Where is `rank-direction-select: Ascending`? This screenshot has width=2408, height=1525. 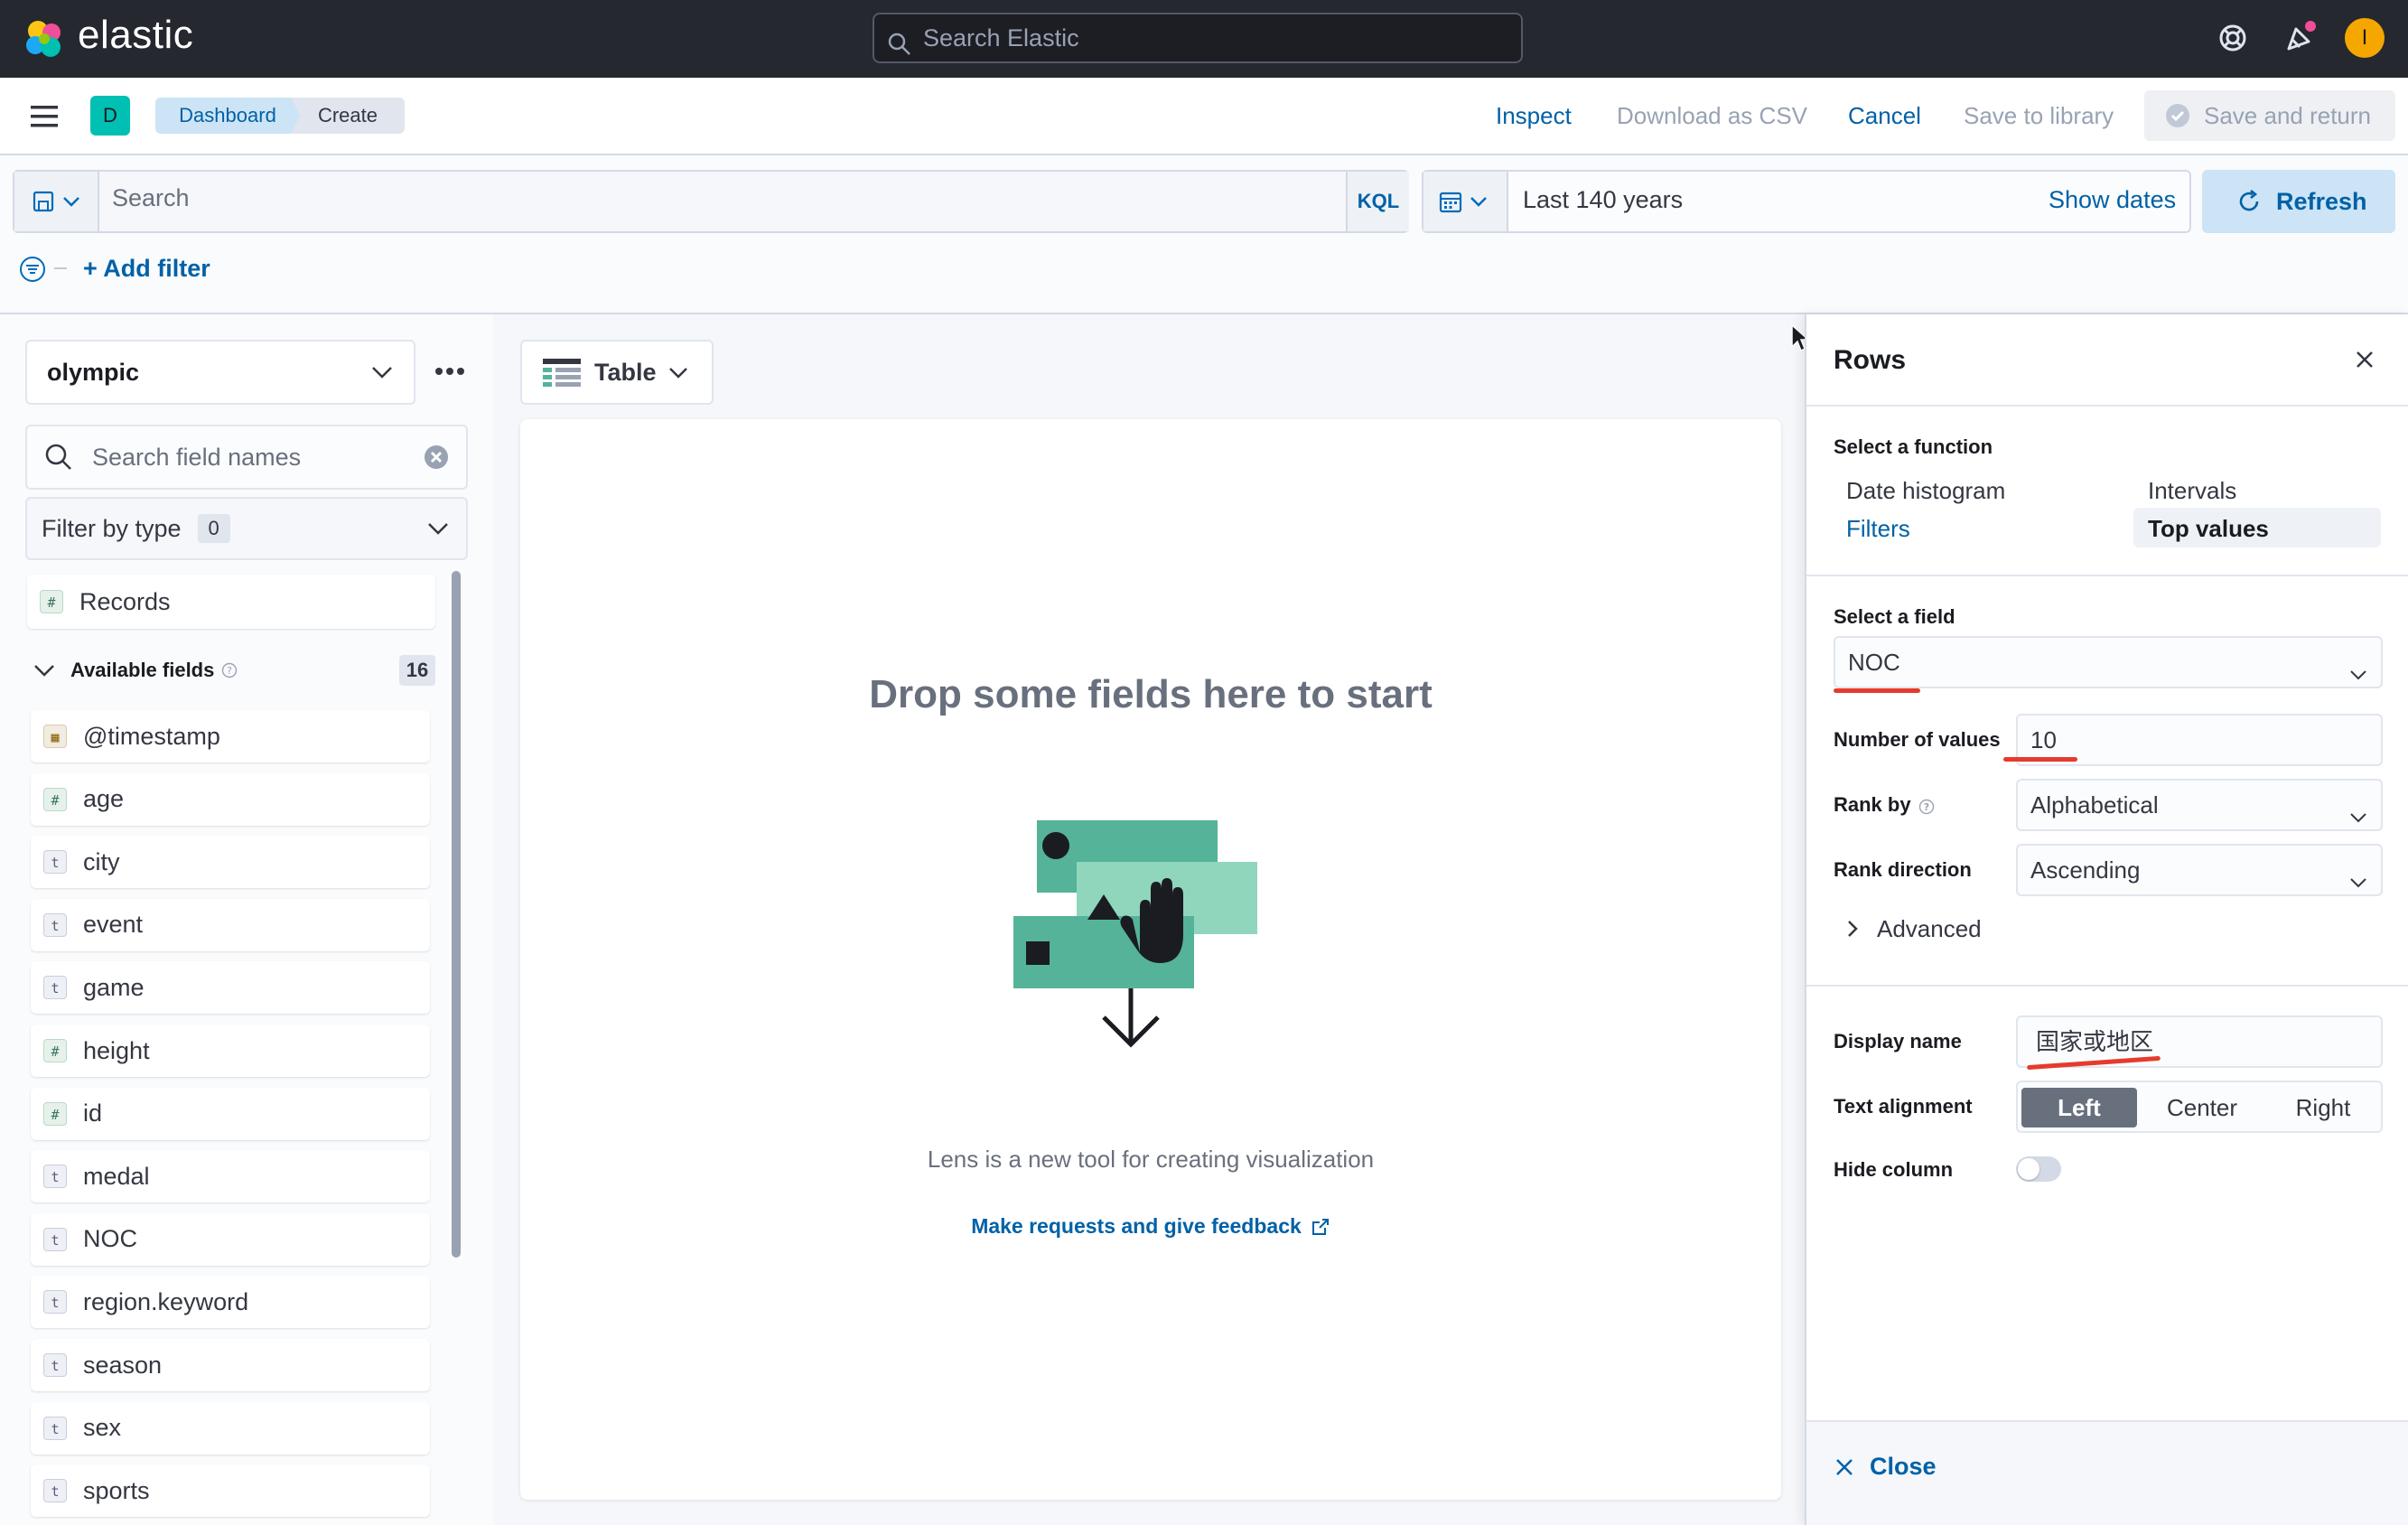 rank-direction-select: Ascending is located at coordinates (2199, 870).